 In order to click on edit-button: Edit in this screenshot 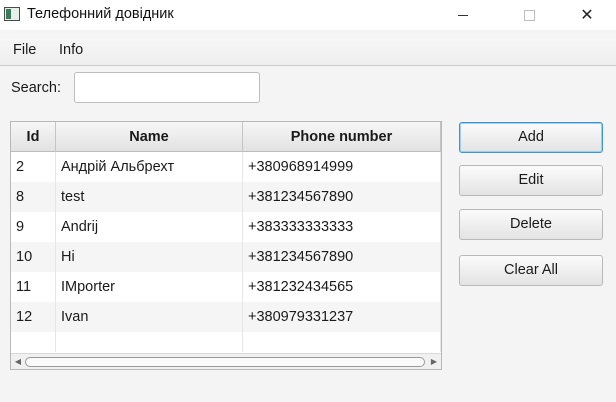, I will do `click(531, 180)`.